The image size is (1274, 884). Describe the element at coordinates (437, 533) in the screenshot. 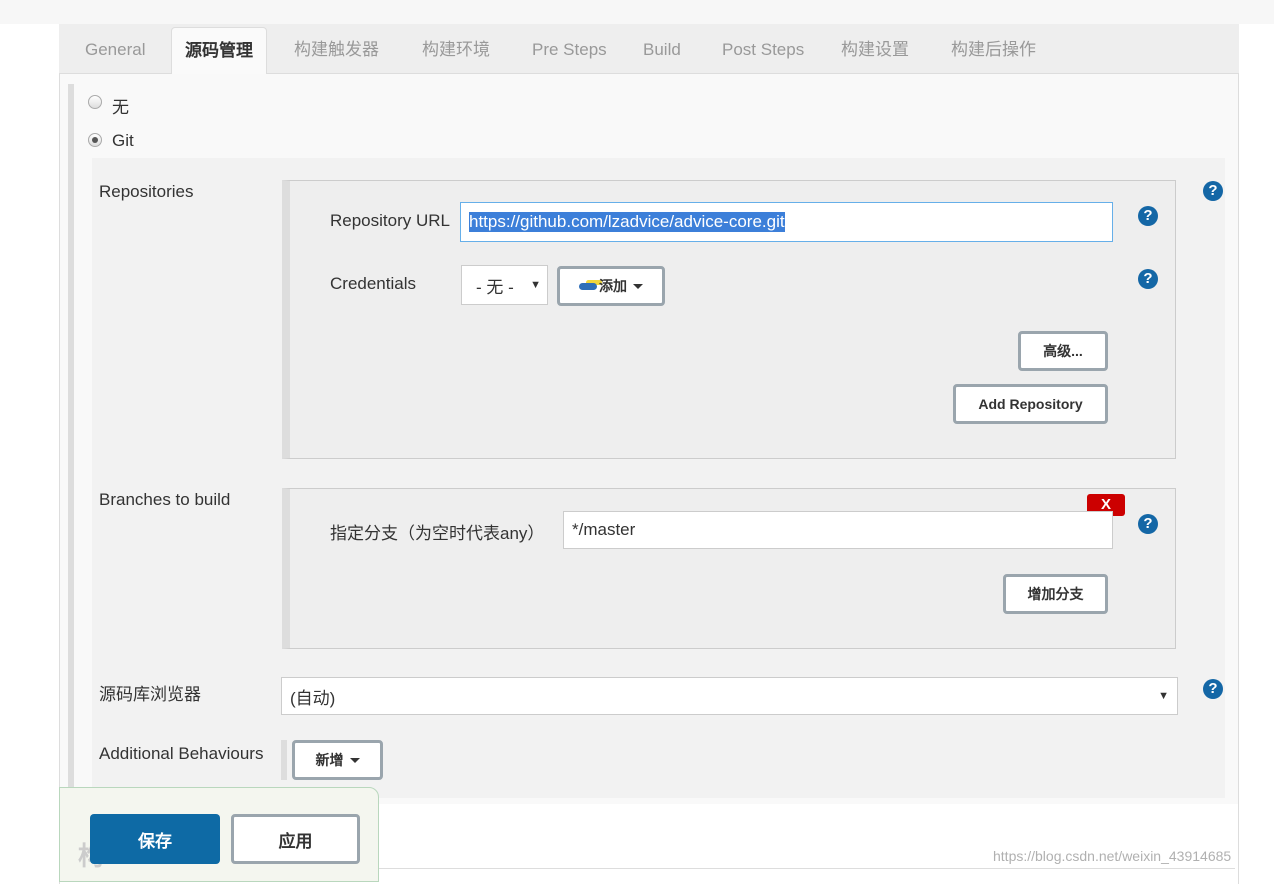

I see `branch-spec-label: 指定分支（为空时代表any）` at that location.